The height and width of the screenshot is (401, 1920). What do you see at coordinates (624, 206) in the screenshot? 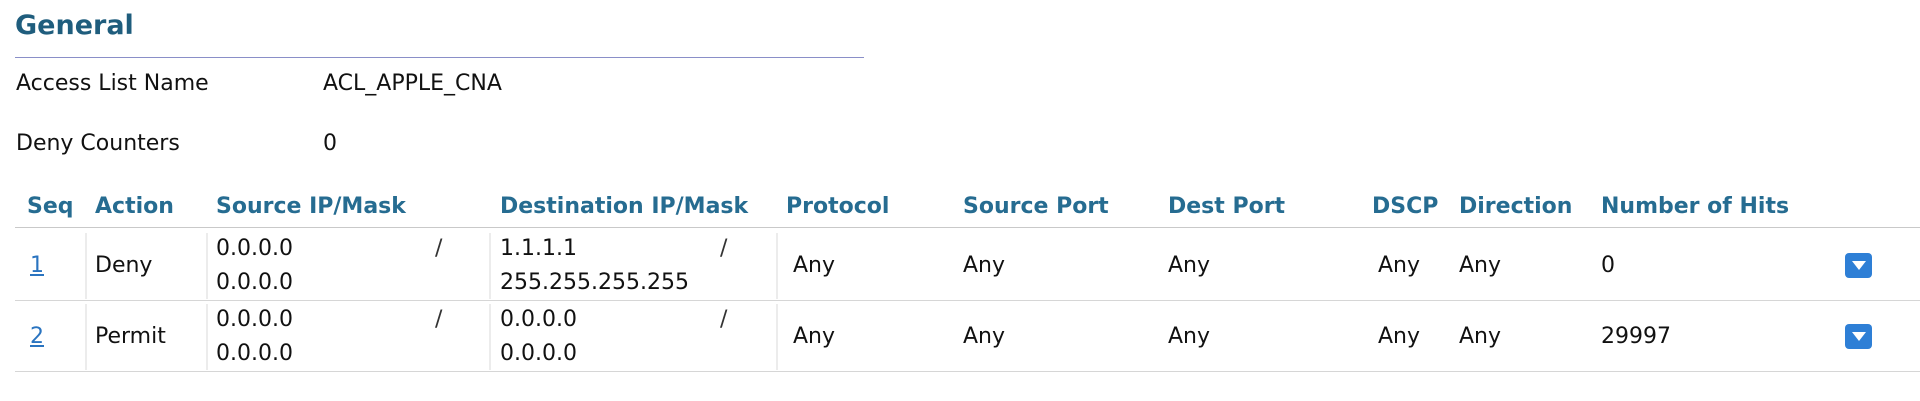
I see `column-header-destination: Destination IP/Mask` at bounding box center [624, 206].